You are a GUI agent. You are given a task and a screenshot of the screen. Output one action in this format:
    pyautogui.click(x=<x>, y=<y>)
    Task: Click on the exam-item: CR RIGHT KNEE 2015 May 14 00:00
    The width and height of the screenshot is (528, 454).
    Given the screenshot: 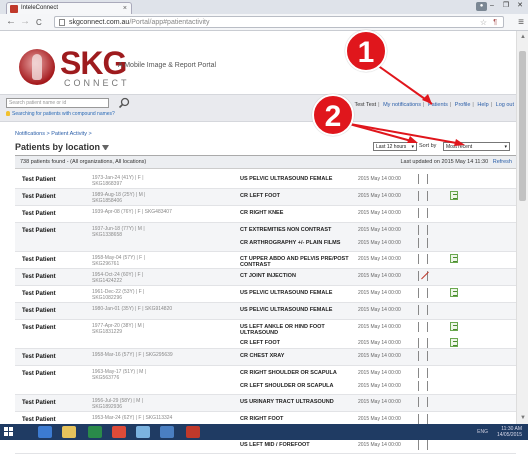 What is the action you would take?
    pyautogui.click(x=378, y=212)
    